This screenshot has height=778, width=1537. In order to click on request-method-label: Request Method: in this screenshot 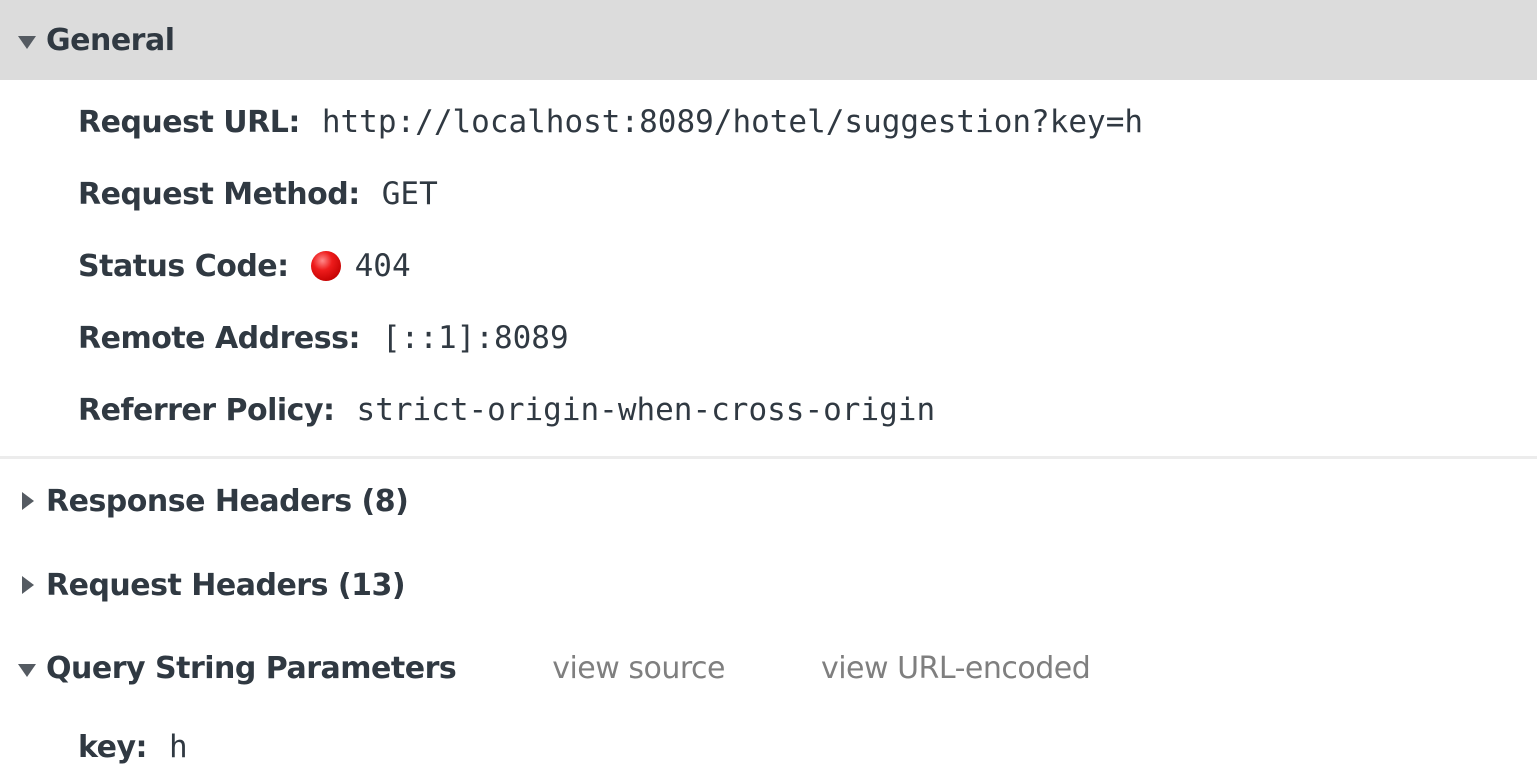, I will do `click(219, 194)`.